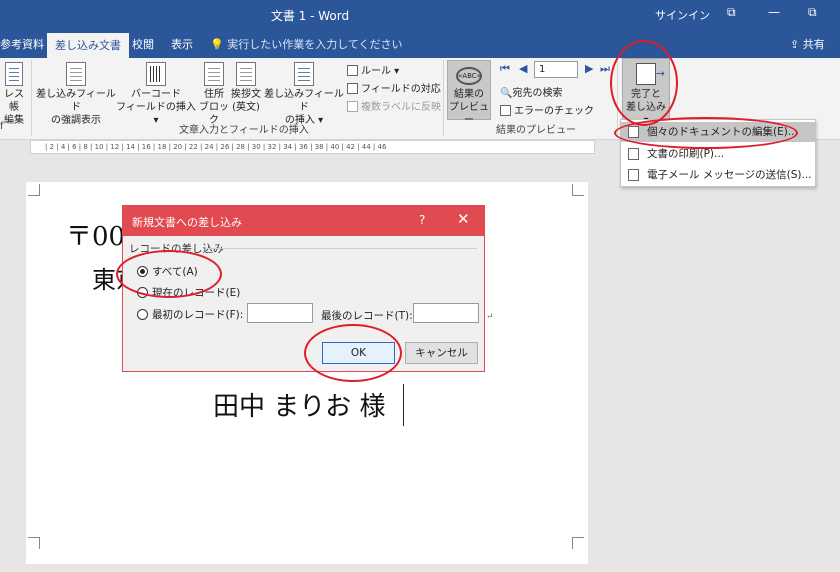  I want to click on find-recipient-button: 🔍宛先の検索, so click(531, 91).